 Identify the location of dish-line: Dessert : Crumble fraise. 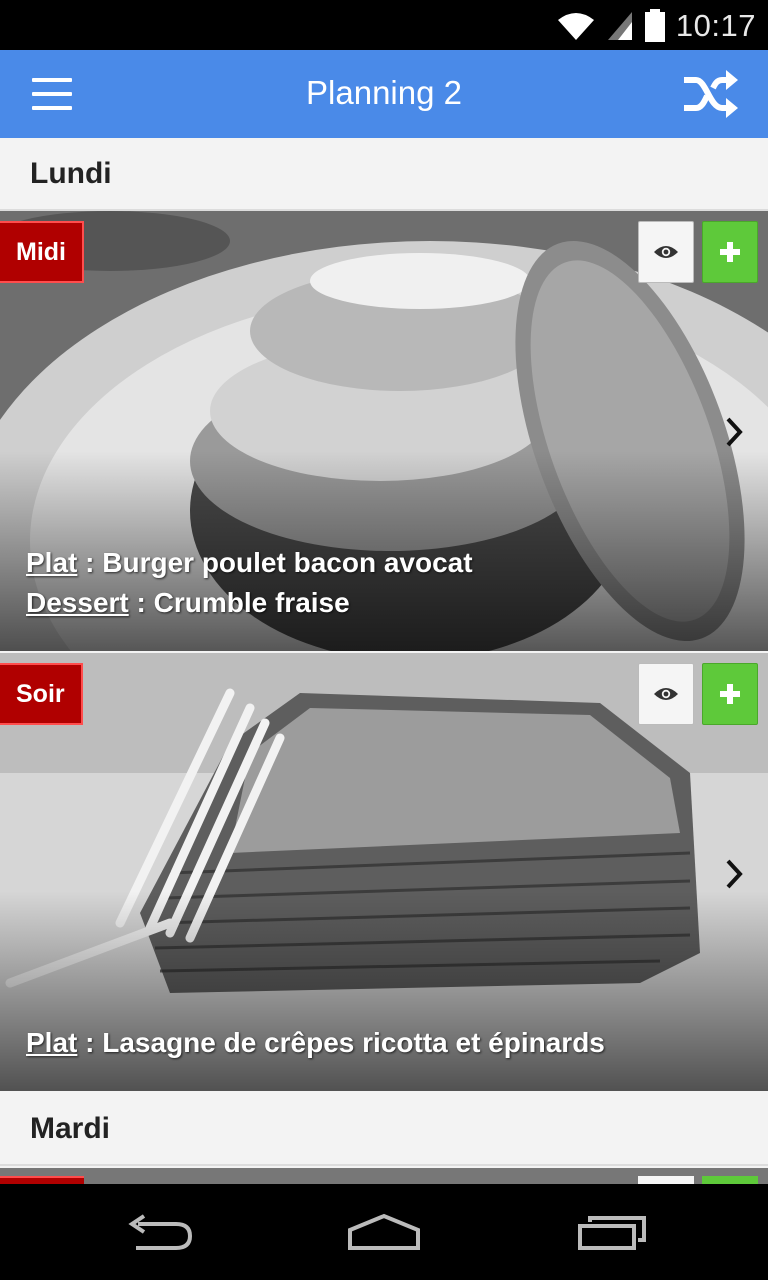
(387, 603).